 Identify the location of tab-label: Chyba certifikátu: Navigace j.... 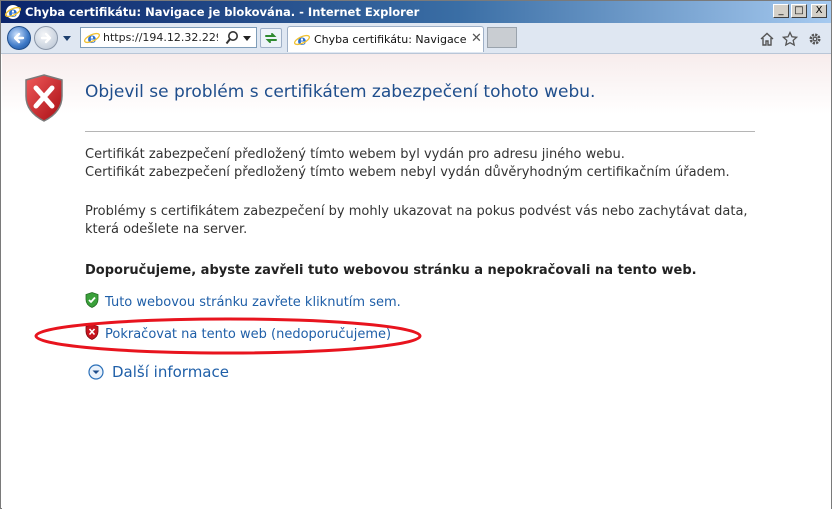
(390, 39).